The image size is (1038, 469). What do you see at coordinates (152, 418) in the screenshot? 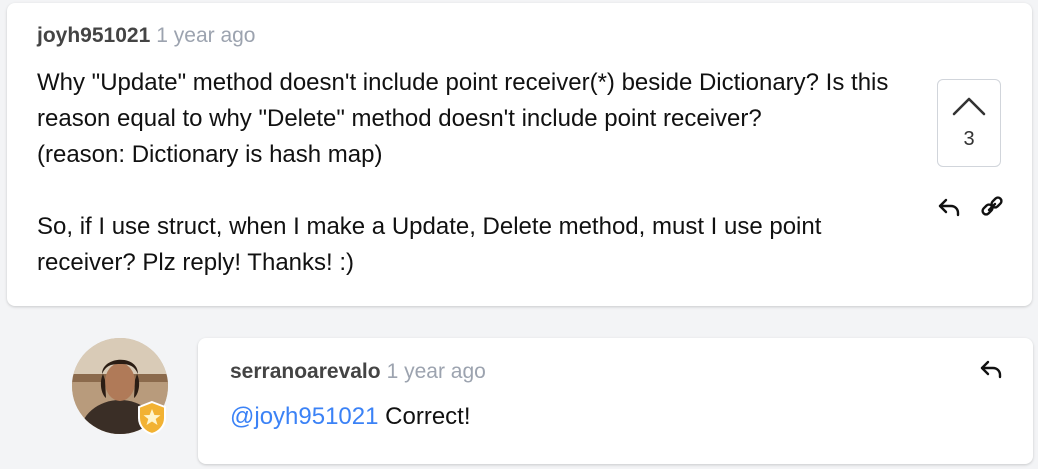
I see `star-badge-icon` at bounding box center [152, 418].